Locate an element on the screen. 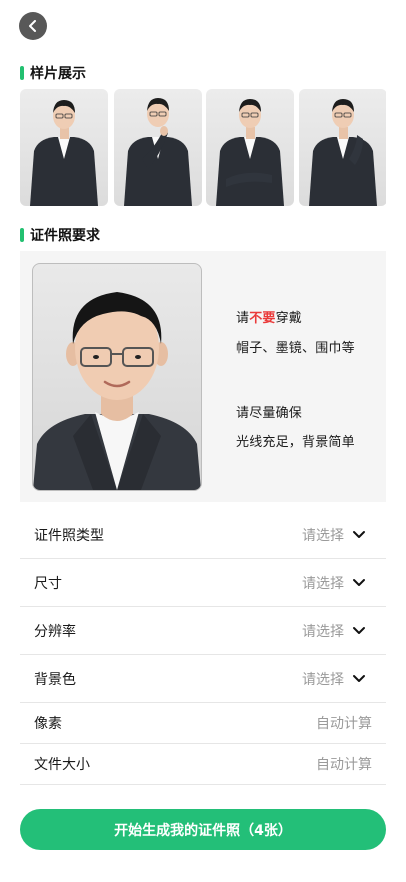 Image resolution: width=406 pixels, height=882 pixels. tip-highlight: 不要 is located at coordinates (262, 318).